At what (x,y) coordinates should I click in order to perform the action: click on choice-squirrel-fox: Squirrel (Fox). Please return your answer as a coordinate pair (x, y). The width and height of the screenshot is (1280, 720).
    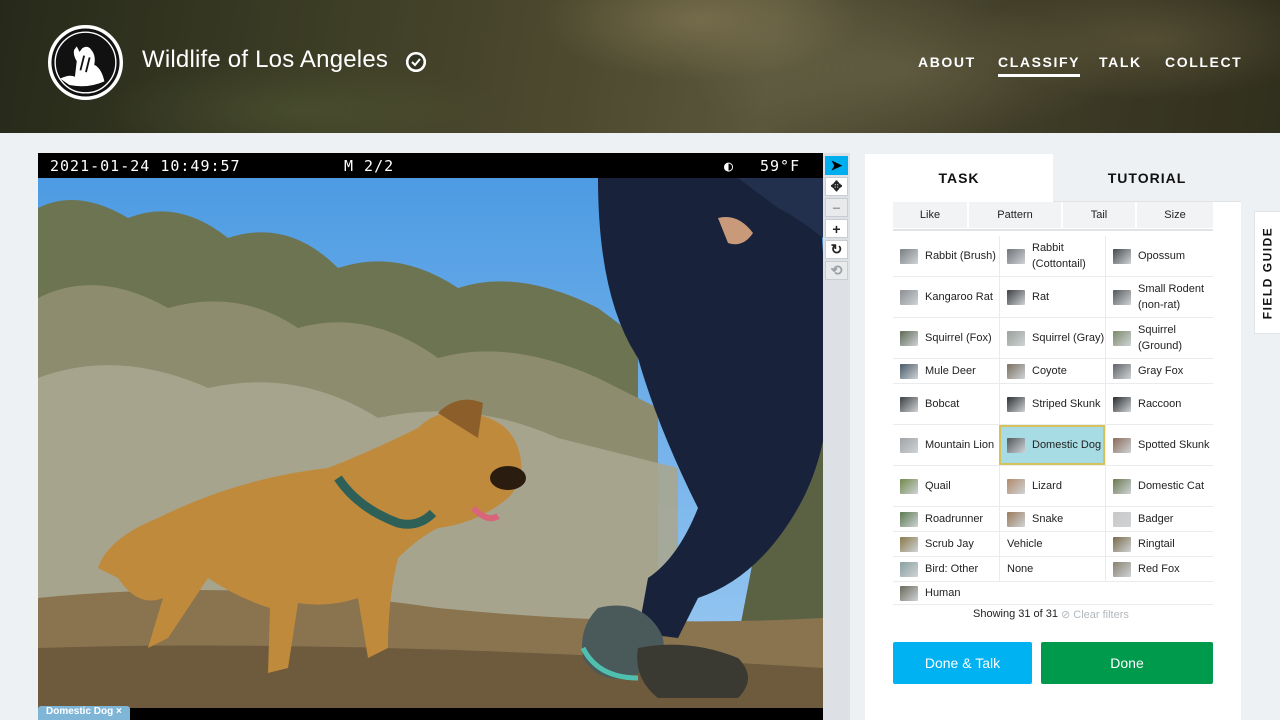
    Looking at the image, I should click on (946, 338).